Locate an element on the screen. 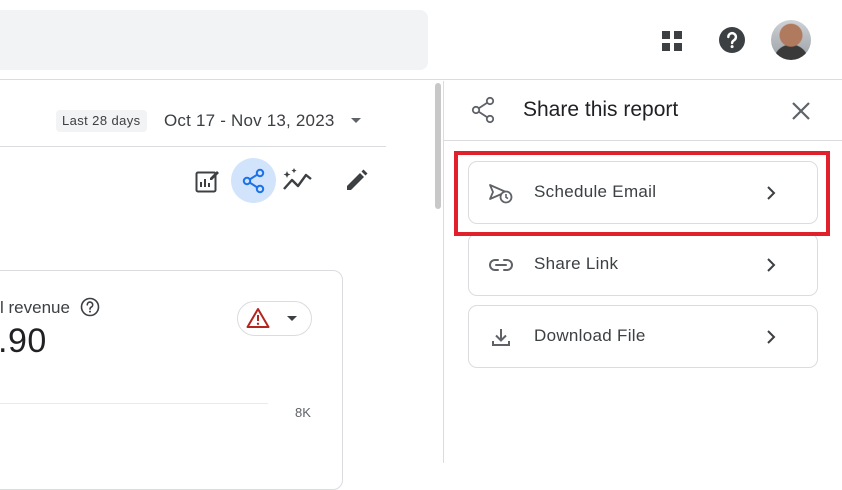  date-range-dropdown-icon is located at coordinates (356, 120).